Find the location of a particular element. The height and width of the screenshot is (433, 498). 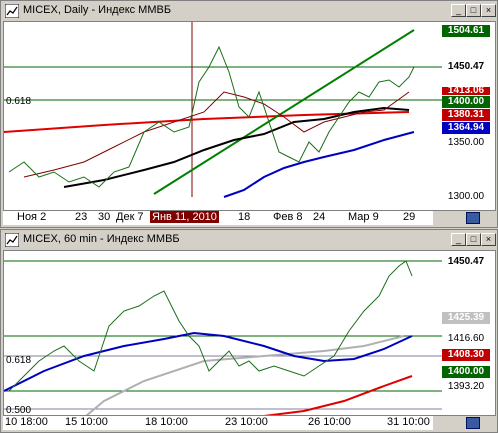

fib-500-label: 0.500 is located at coordinates (18, 410).